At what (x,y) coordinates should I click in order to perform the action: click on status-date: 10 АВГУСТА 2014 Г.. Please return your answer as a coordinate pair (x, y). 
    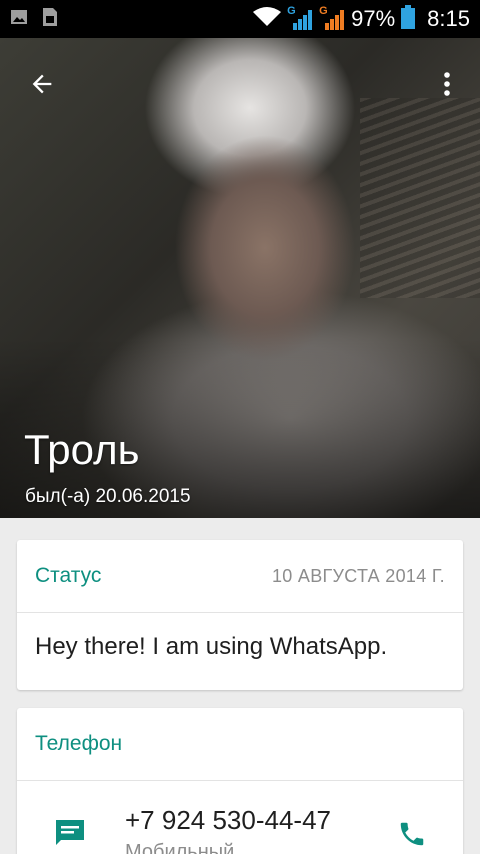
    Looking at the image, I should click on (358, 575).